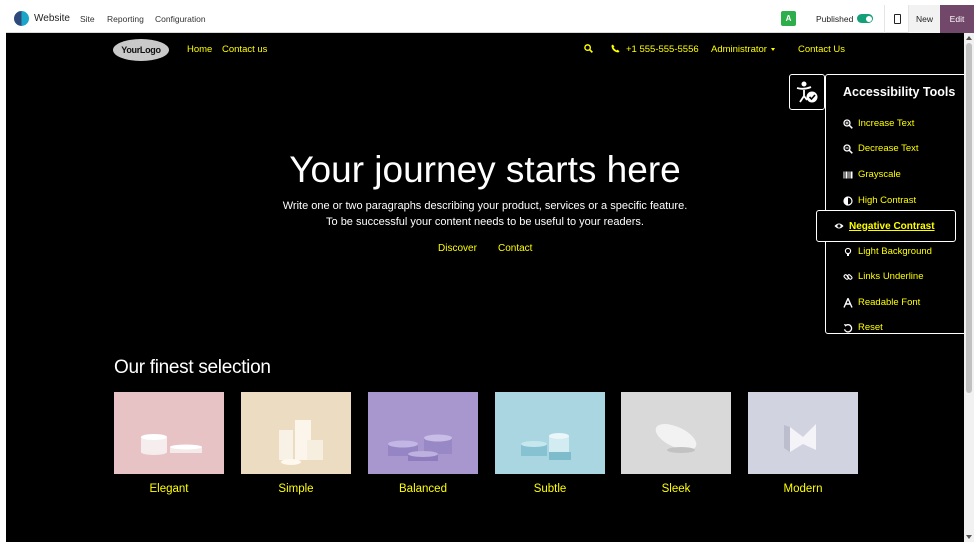 The image size is (980, 548). Describe the element at coordinates (296, 489) in the screenshot. I see `card-label-simple: Simple` at that location.